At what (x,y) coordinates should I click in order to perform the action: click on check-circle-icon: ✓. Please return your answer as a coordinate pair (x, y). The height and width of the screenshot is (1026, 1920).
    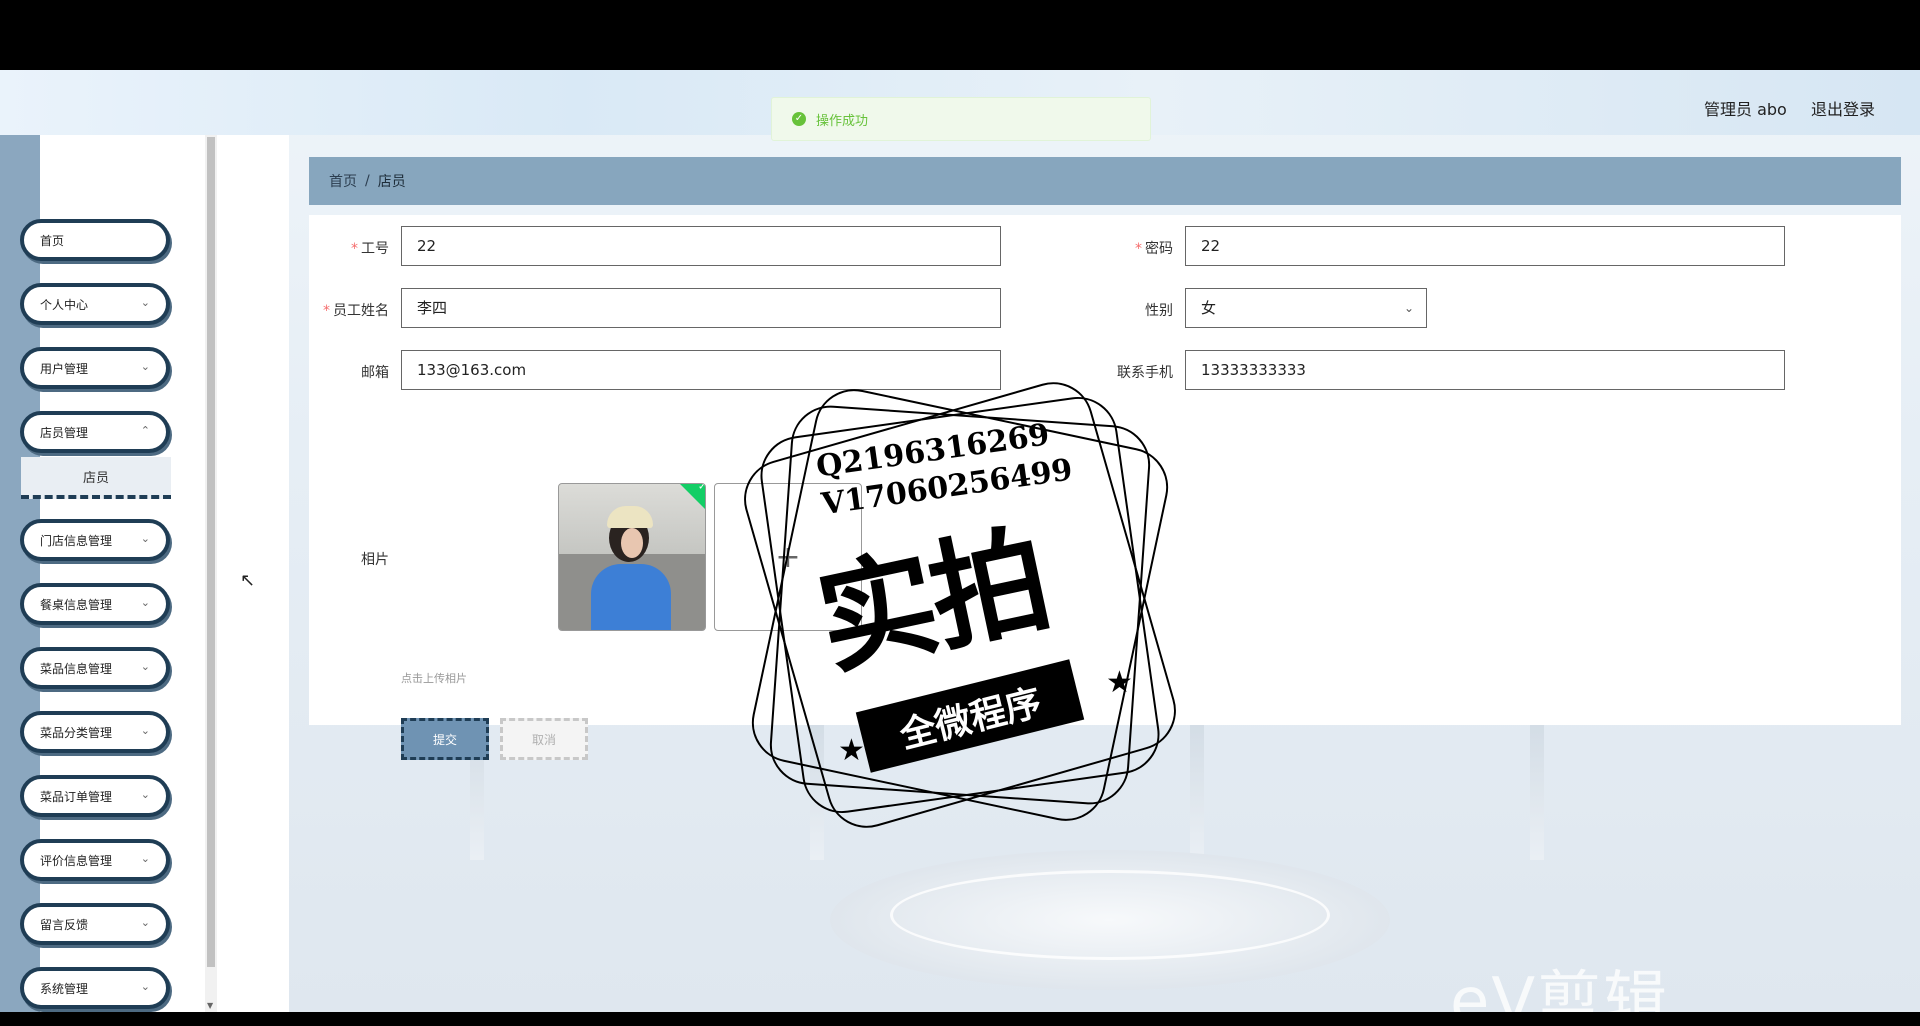
    Looking at the image, I should click on (799, 119).